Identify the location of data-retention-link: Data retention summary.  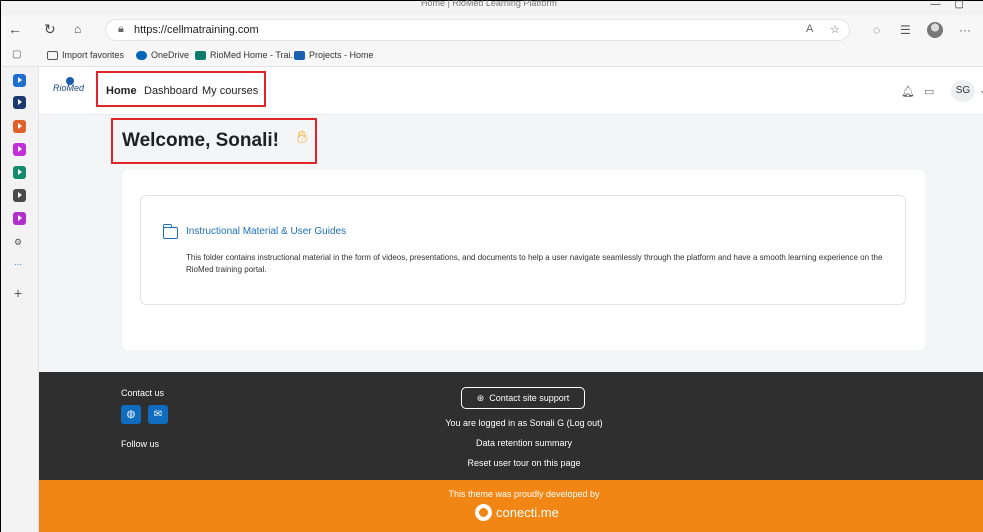
(524, 443).